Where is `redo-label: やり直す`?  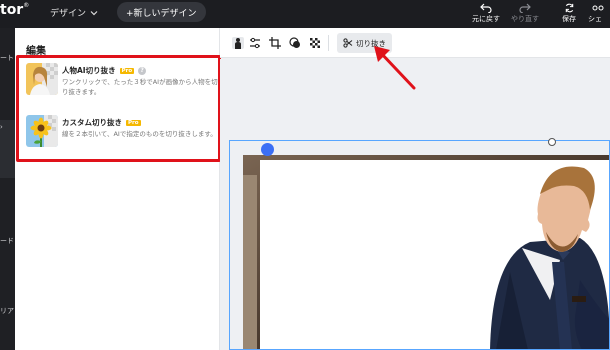 redo-label: やり直す is located at coordinates (525, 19).